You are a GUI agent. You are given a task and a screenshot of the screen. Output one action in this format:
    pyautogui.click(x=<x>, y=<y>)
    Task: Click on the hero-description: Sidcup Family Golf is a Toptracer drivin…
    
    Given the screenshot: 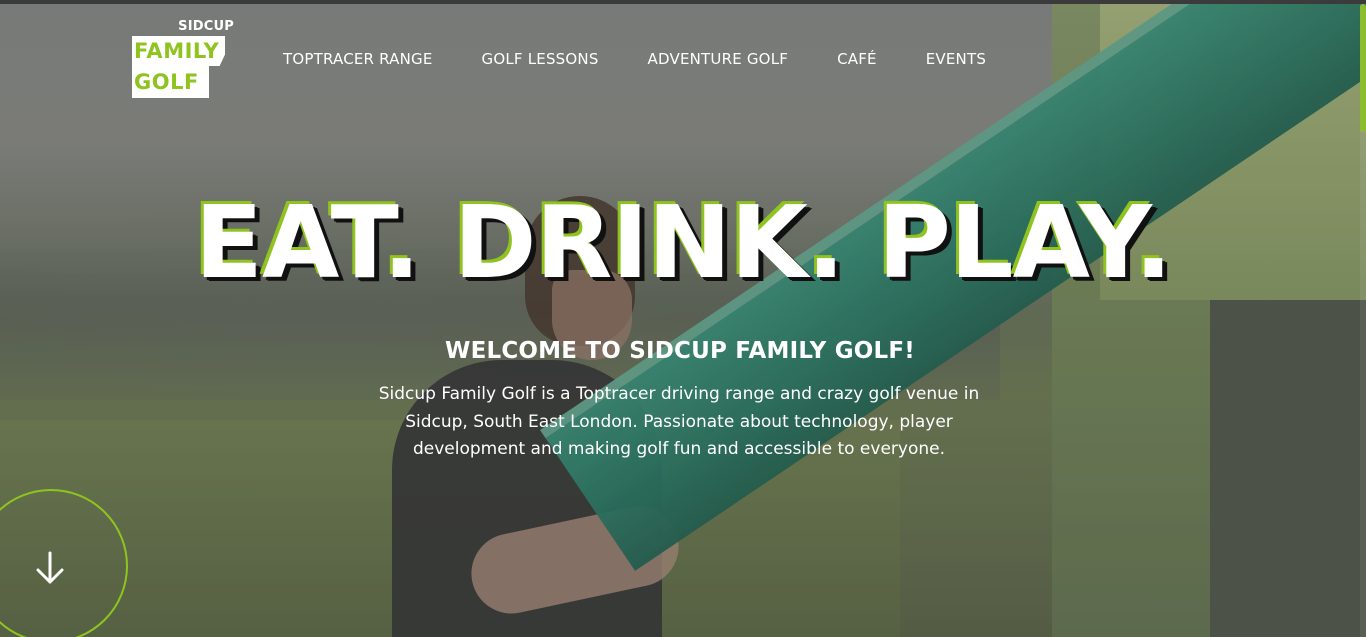 What is the action you would take?
    pyautogui.click(x=679, y=421)
    